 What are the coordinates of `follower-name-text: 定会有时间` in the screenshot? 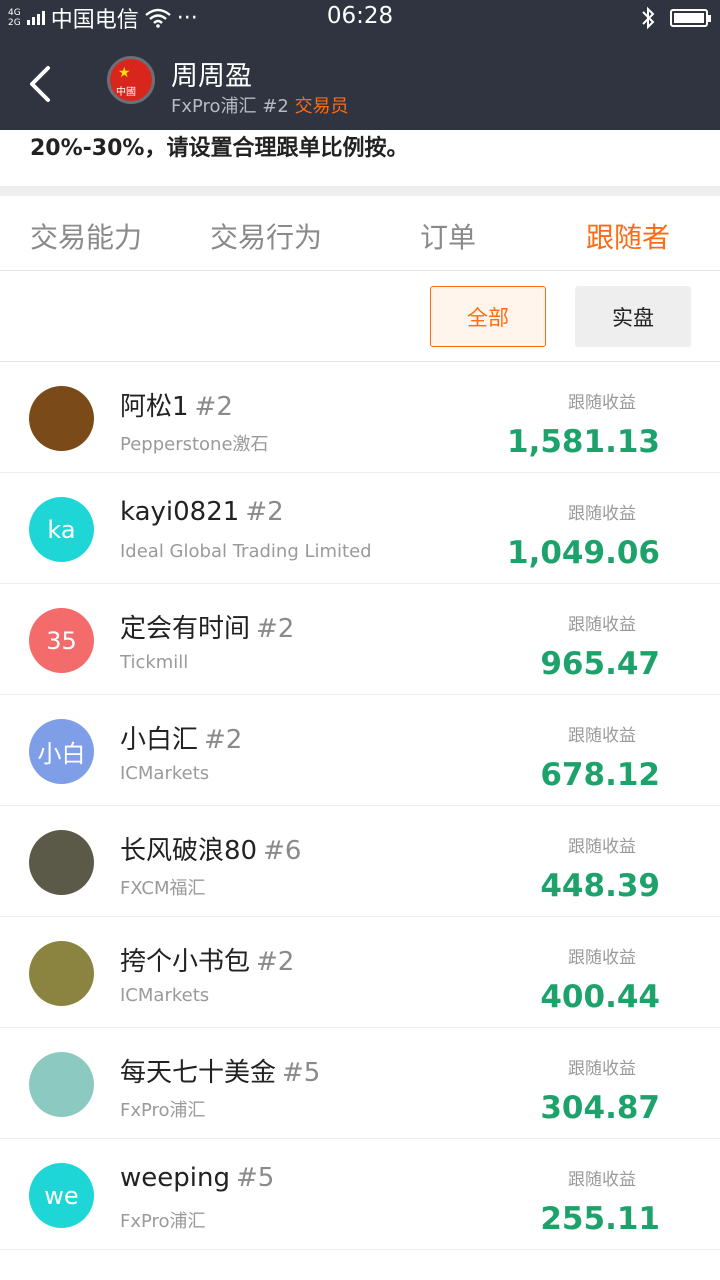 It's located at (185, 629).